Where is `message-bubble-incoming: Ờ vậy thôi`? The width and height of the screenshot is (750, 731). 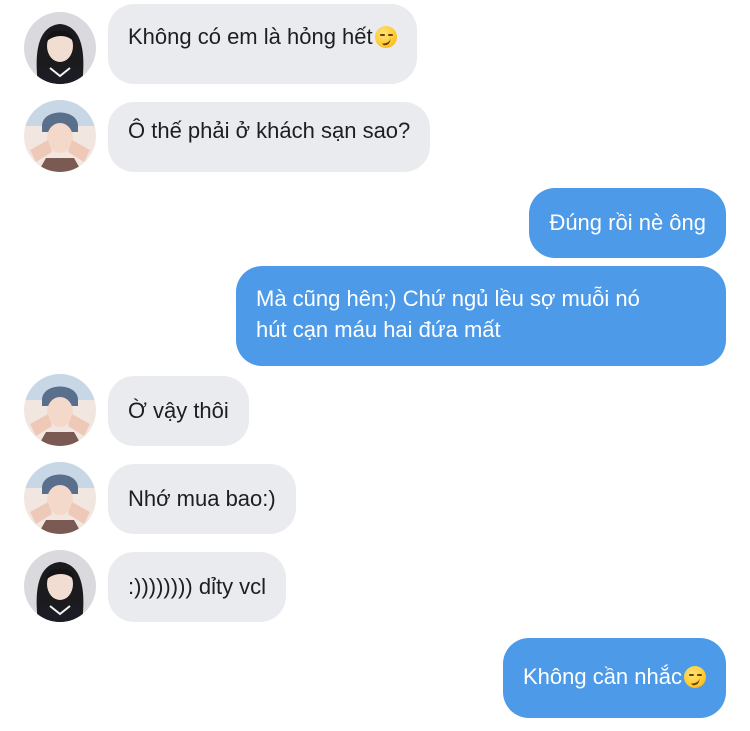
message-bubble-incoming: Ờ vậy thôi is located at coordinates (178, 411).